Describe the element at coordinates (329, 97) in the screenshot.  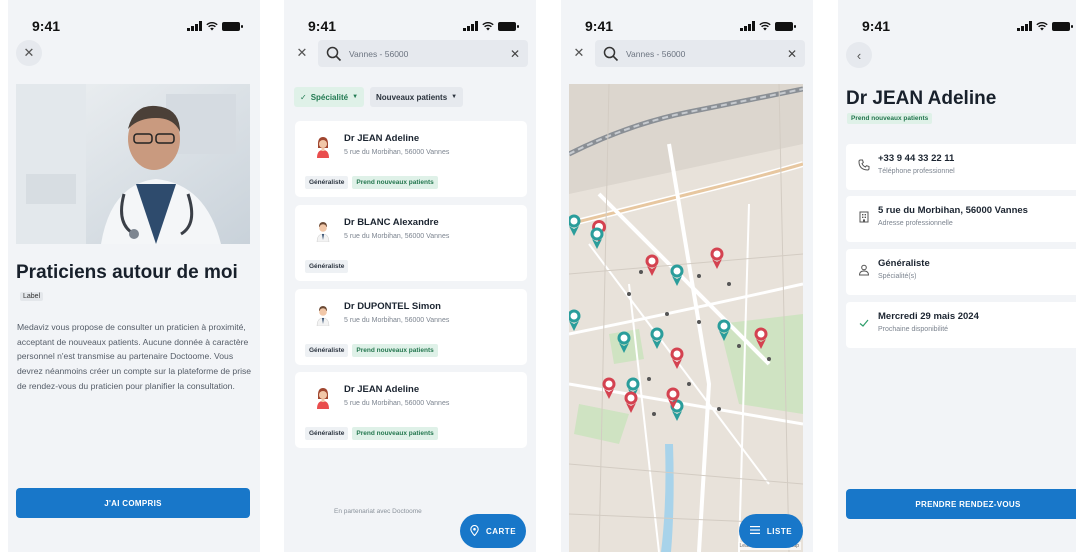
I see `filter-specialty: ✓ Spécialité ▼` at that location.